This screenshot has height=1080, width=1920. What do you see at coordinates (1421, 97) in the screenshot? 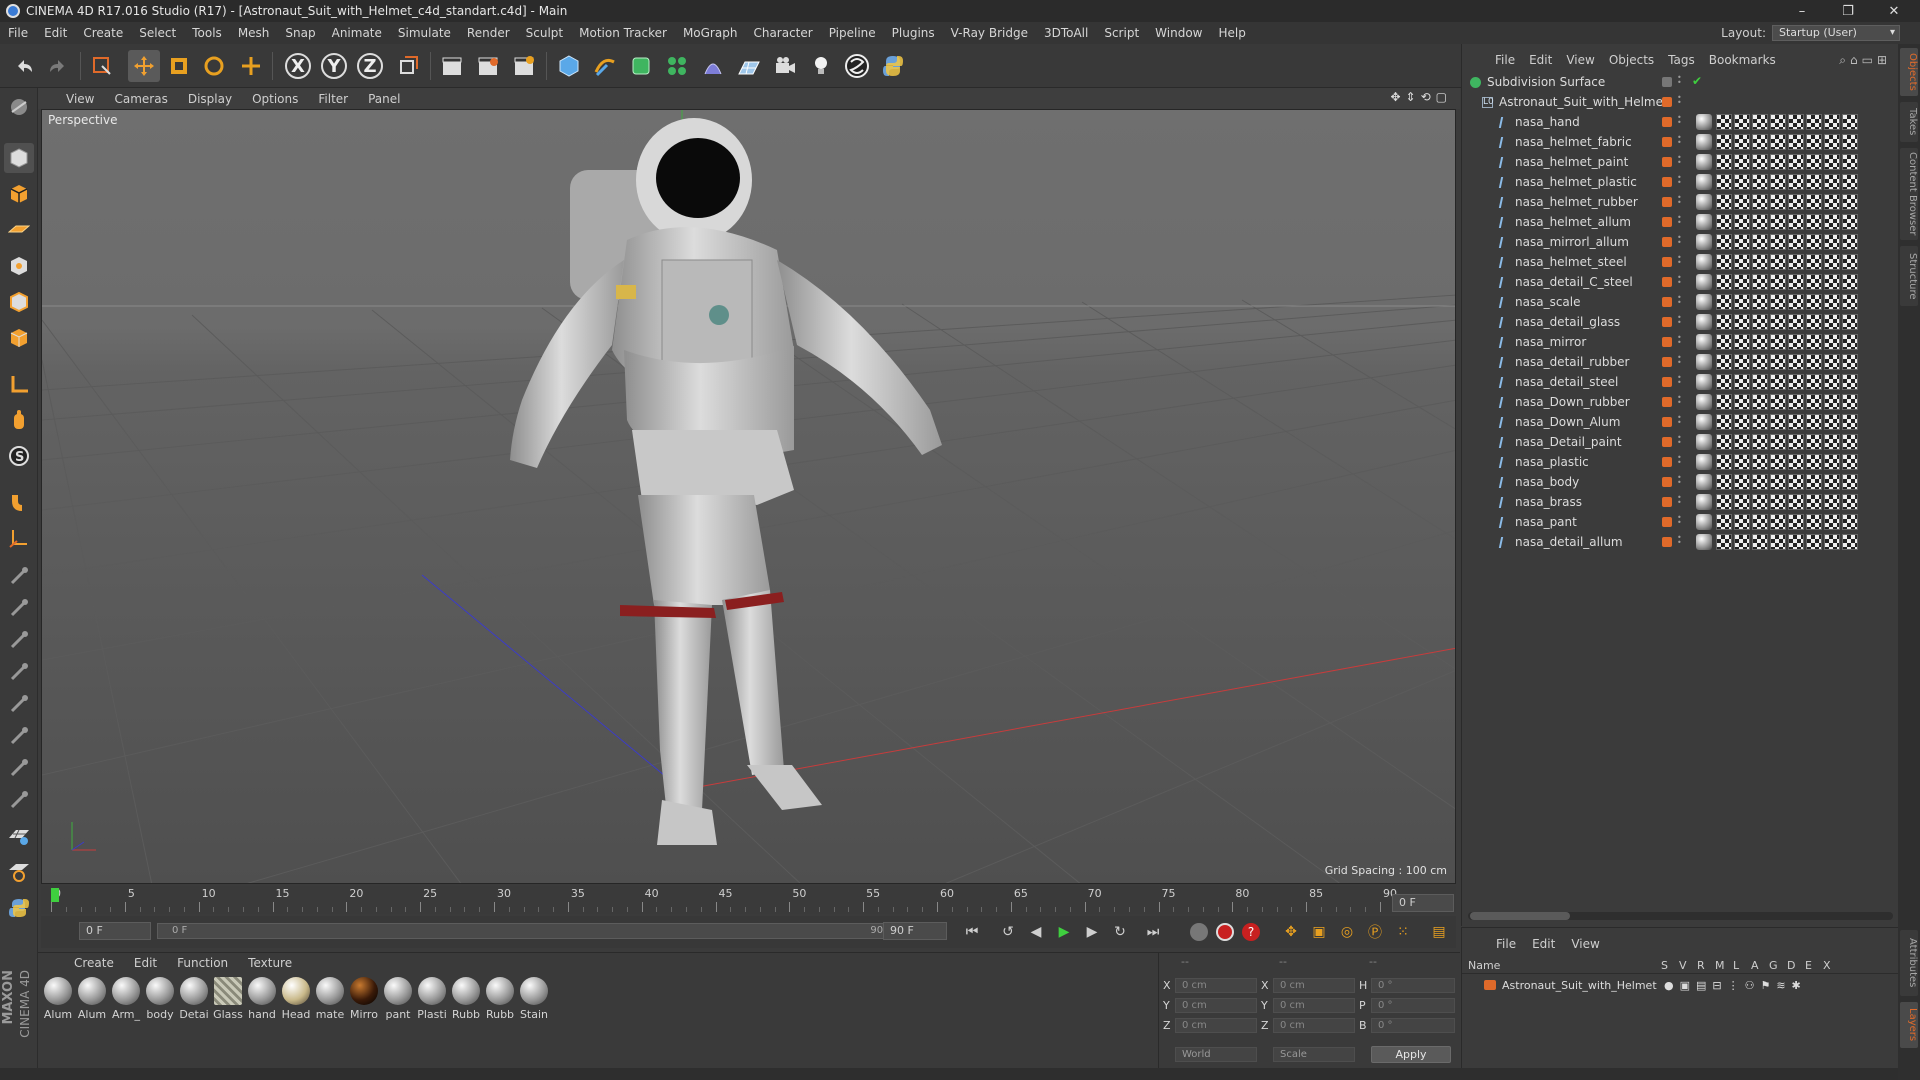
I see `viewport-navigation-icons: ✥⇕⟲▢` at bounding box center [1421, 97].